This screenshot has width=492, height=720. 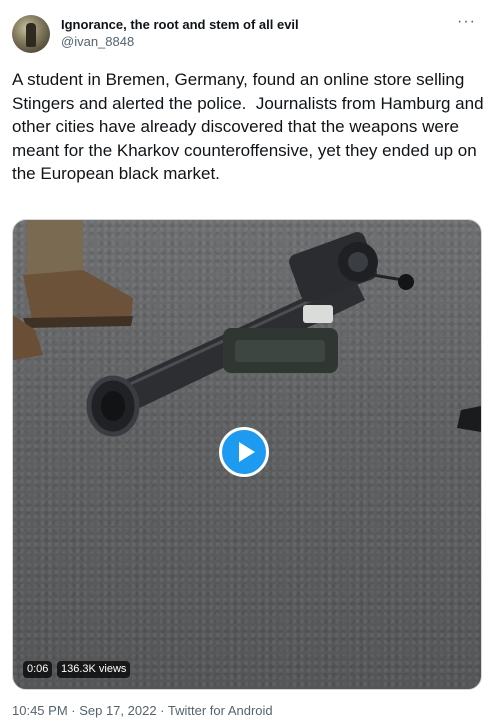 I want to click on video-views: 136.3K views, so click(x=94, y=669).